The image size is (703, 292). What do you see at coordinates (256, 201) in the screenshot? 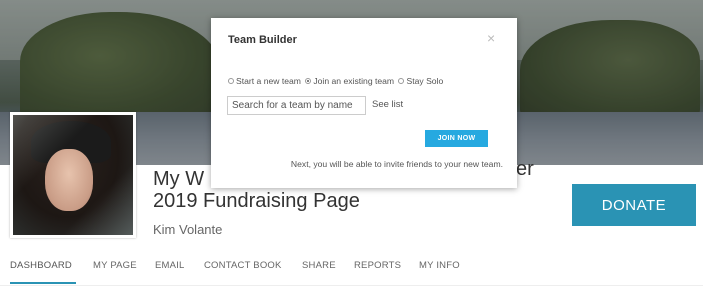
I see `page-title-line2: 2019 Fundraising Page` at bounding box center [256, 201].